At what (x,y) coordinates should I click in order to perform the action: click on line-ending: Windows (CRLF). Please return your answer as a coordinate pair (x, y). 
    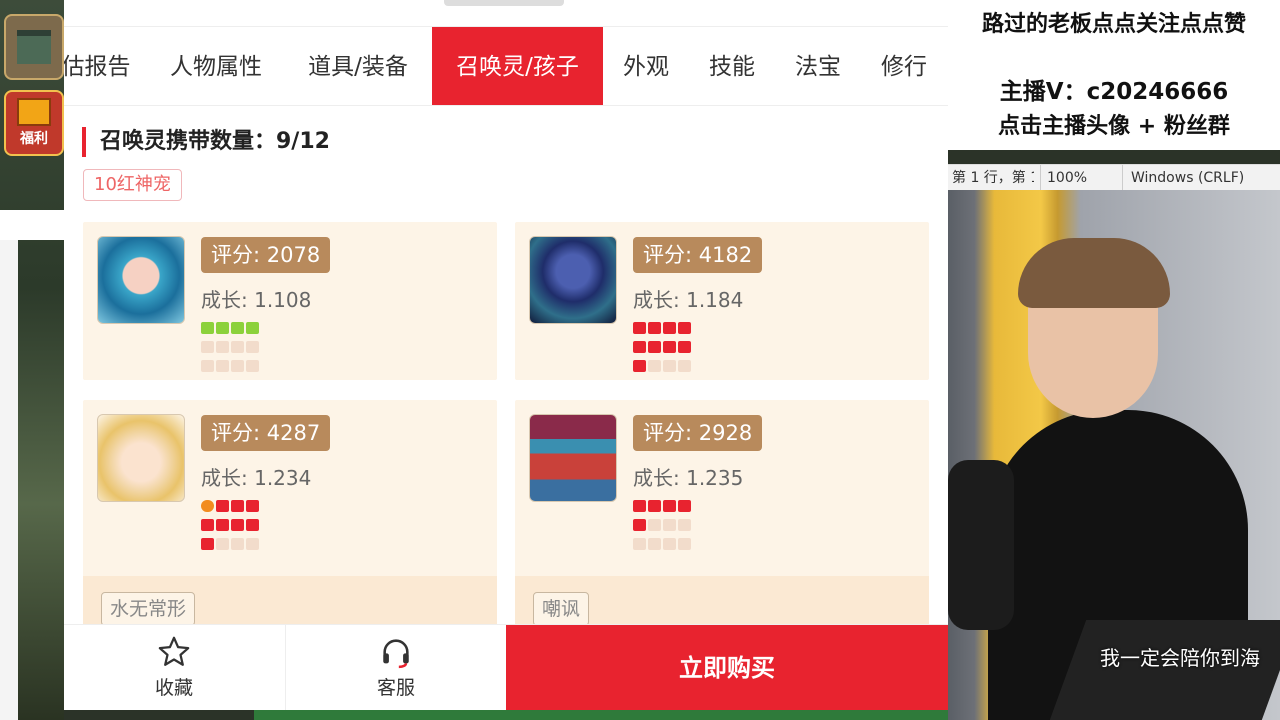
    Looking at the image, I should click on (1183, 178).